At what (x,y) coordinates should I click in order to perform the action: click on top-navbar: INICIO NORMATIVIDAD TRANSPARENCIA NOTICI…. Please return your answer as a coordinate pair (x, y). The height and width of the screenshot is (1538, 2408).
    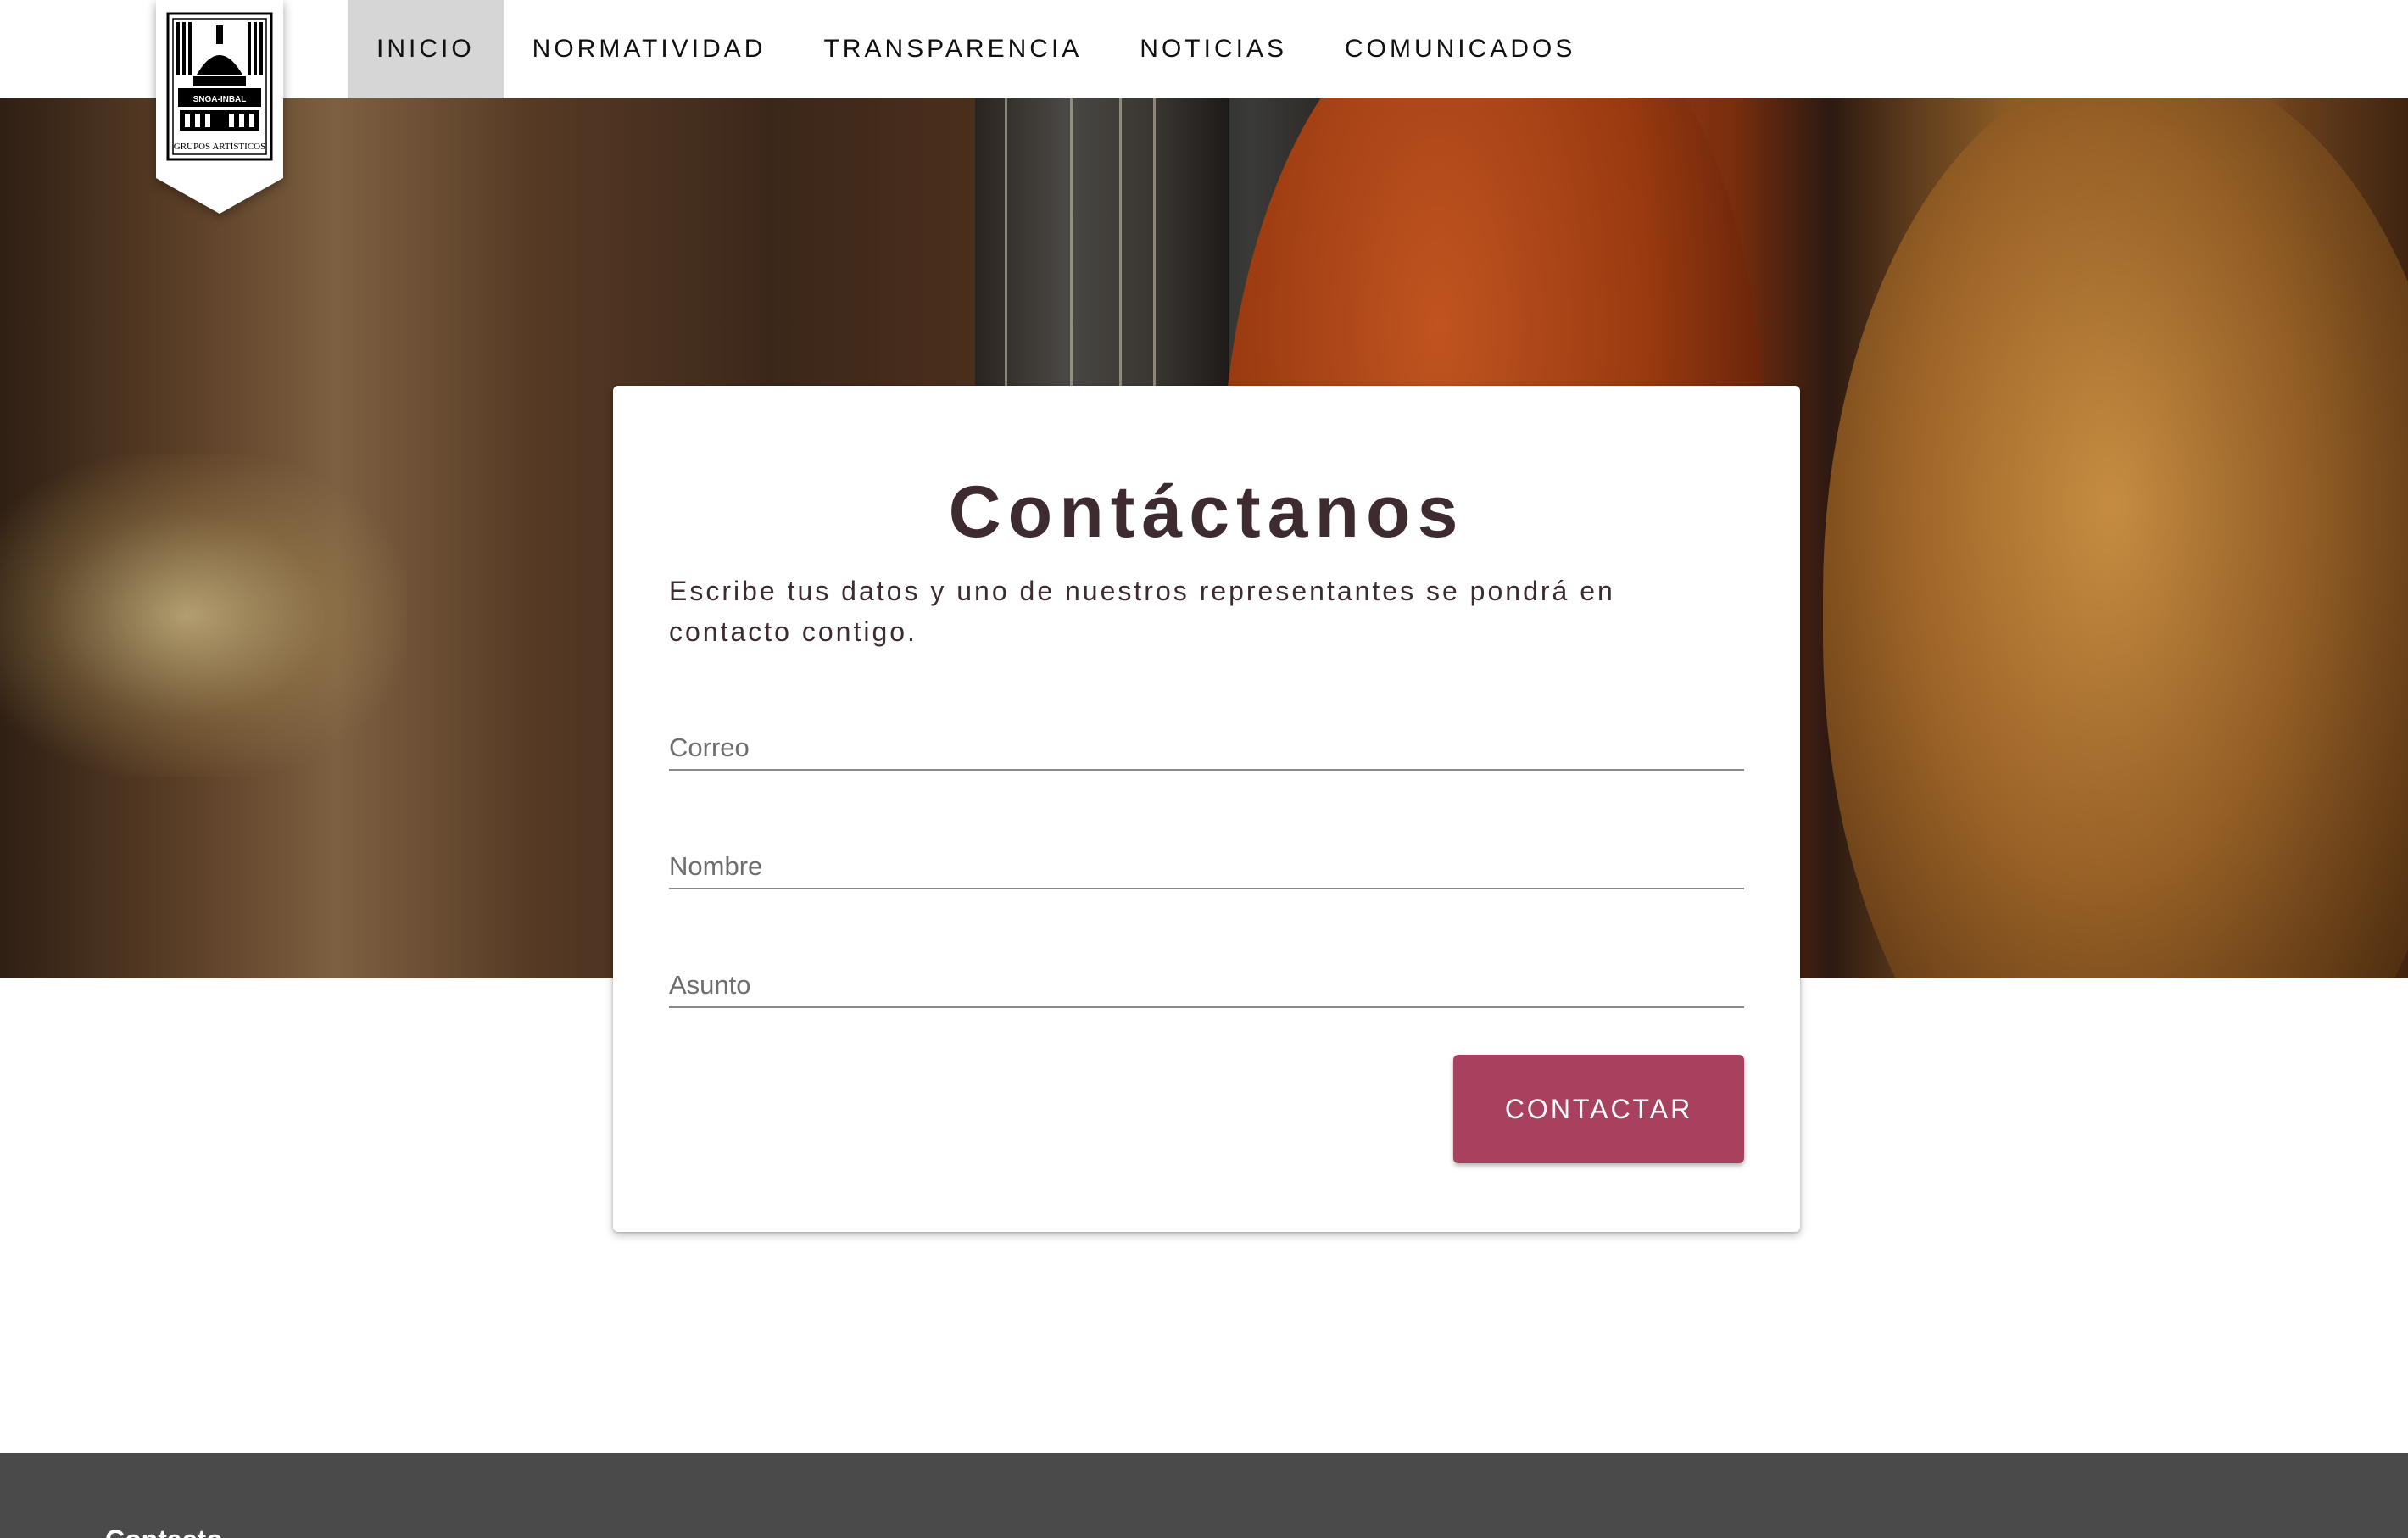
    Looking at the image, I should click on (1204, 49).